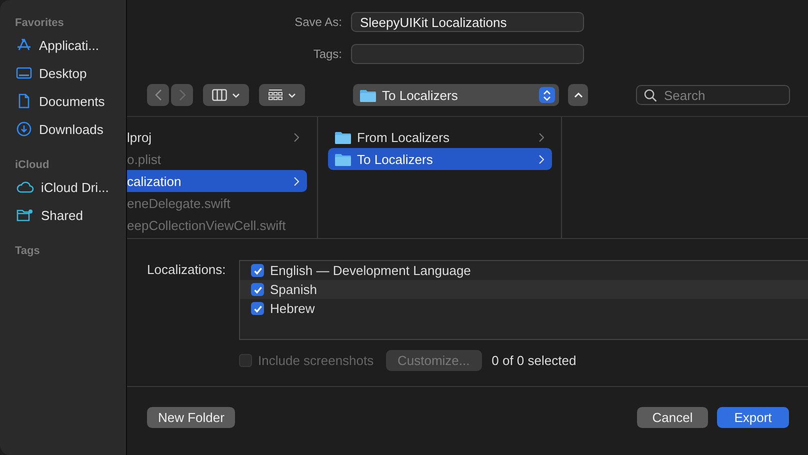 The image size is (808, 455). I want to click on sidebar-heading: iCloud, so click(32, 166).